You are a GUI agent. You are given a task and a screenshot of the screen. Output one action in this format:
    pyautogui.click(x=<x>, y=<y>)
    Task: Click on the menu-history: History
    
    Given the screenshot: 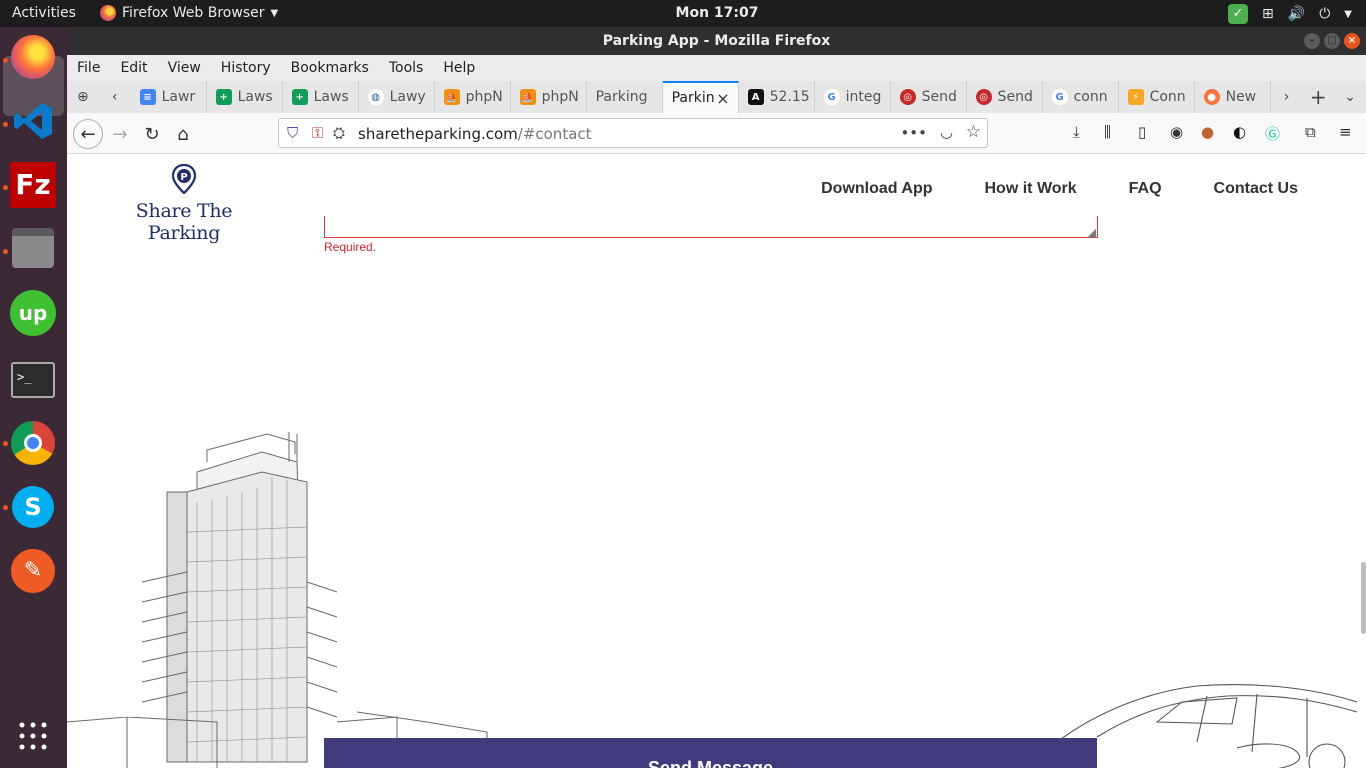 What is the action you would take?
    pyautogui.click(x=246, y=68)
    